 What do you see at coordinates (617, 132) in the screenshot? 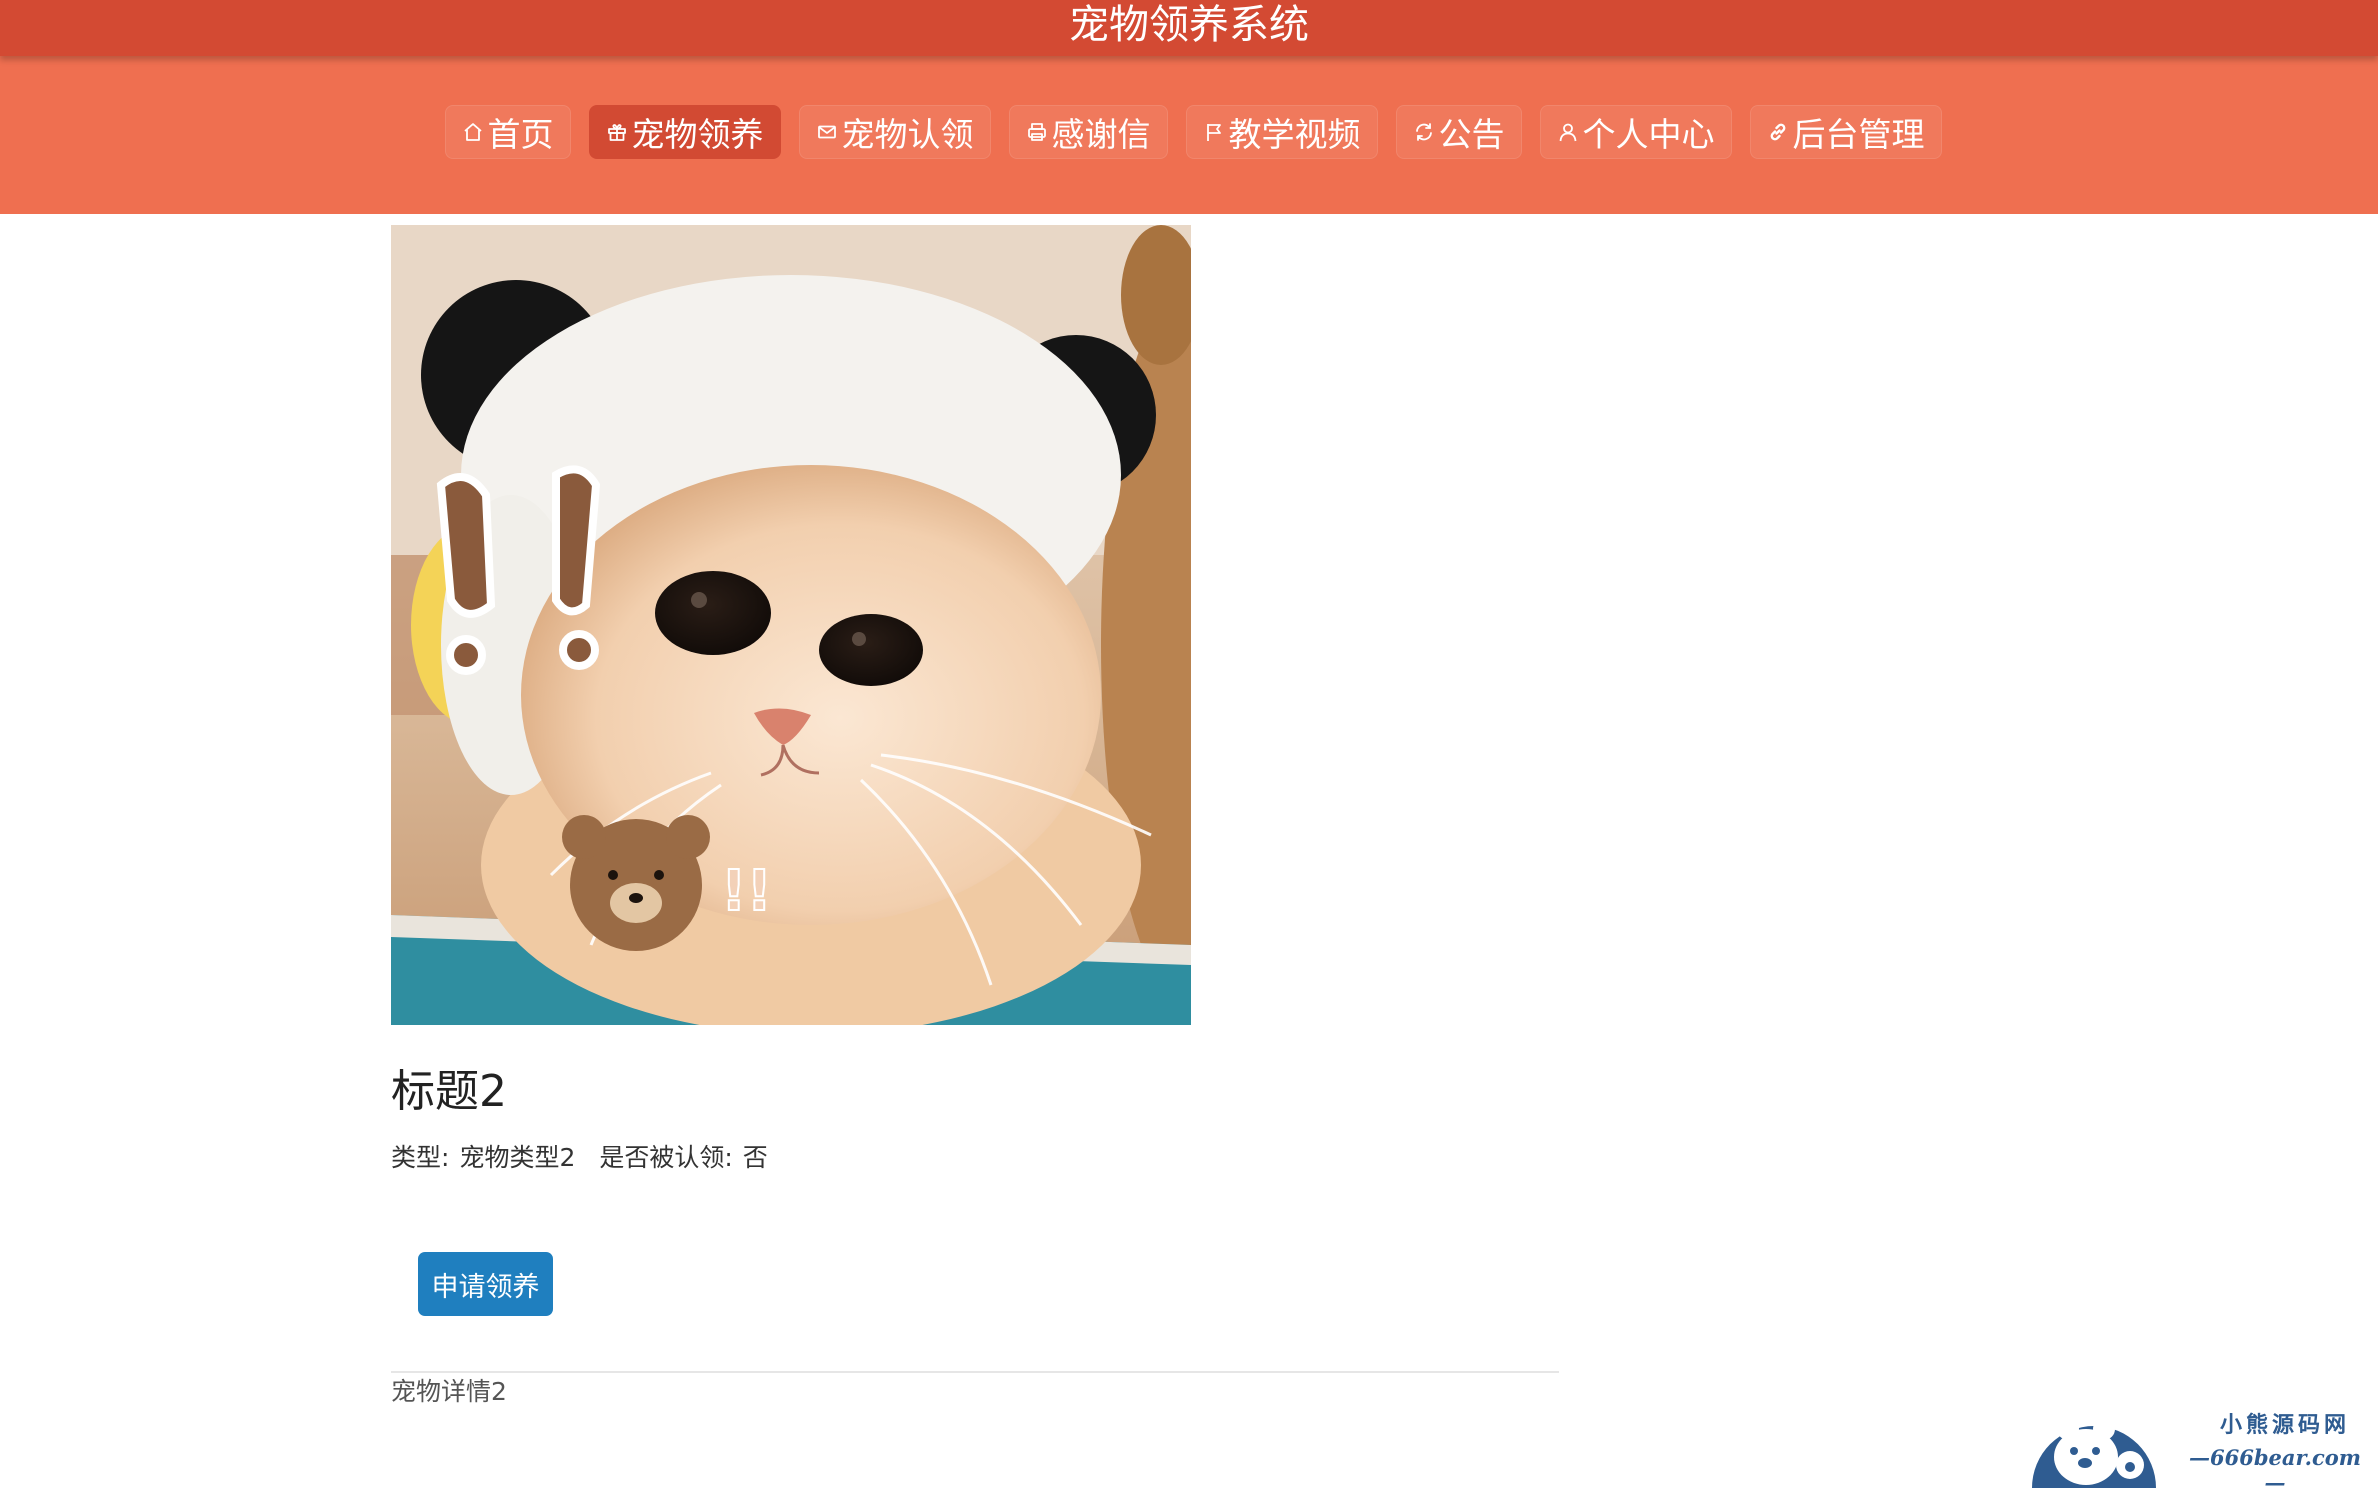
I see `gift-icon` at bounding box center [617, 132].